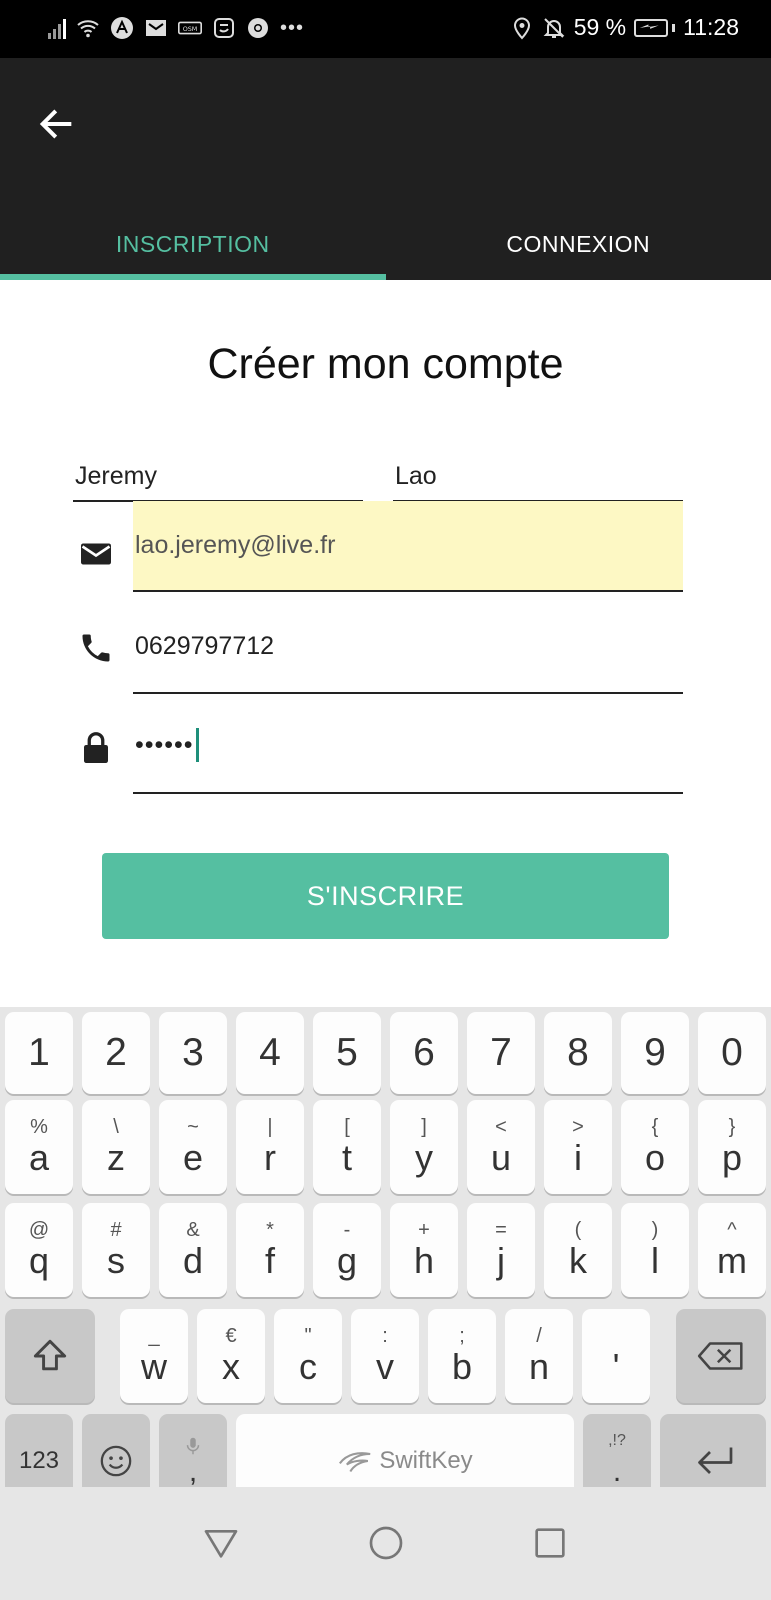 The image size is (771, 1600). What do you see at coordinates (347, 1250) in the screenshot?
I see `key-g: -g` at bounding box center [347, 1250].